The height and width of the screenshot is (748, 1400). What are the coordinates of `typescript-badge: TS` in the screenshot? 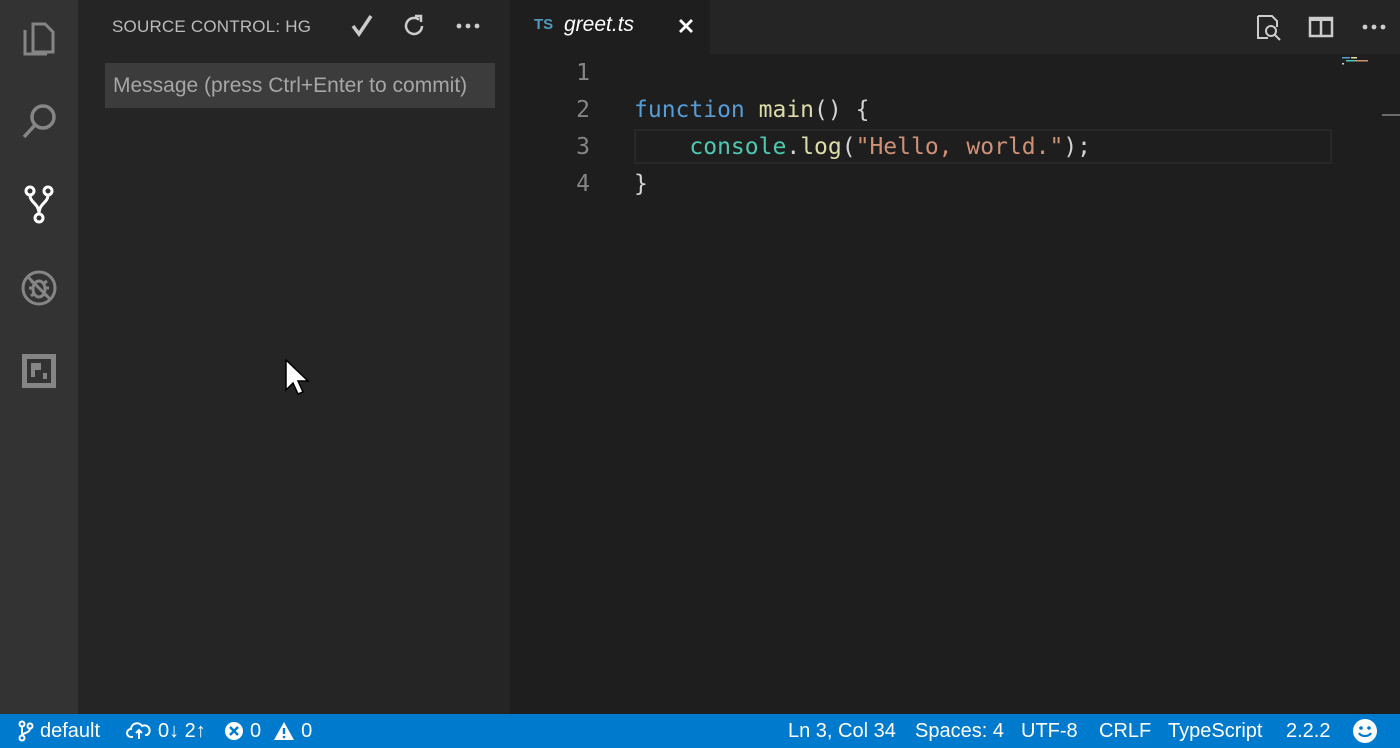 It's located at (544, 24).